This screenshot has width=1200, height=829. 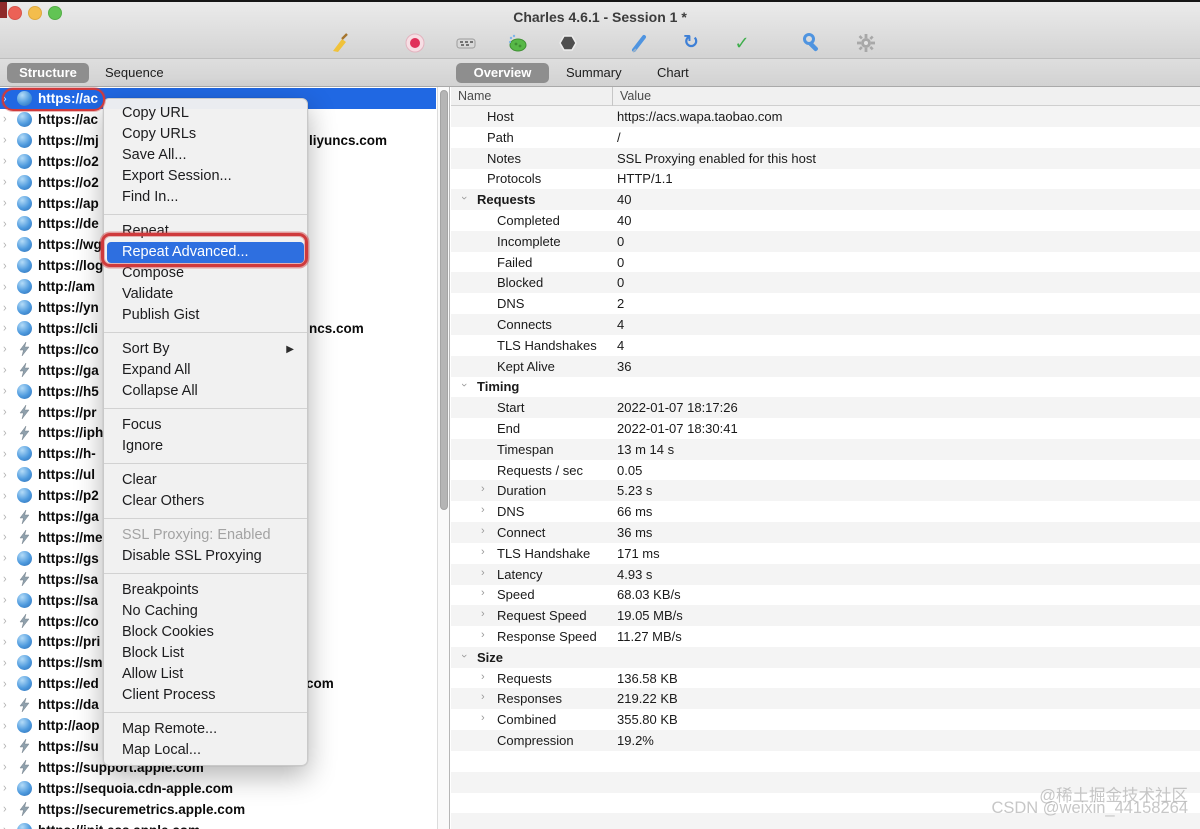 I want to click on table-row-latency: › Latency 4.93 s, so click(x=825, y=574).